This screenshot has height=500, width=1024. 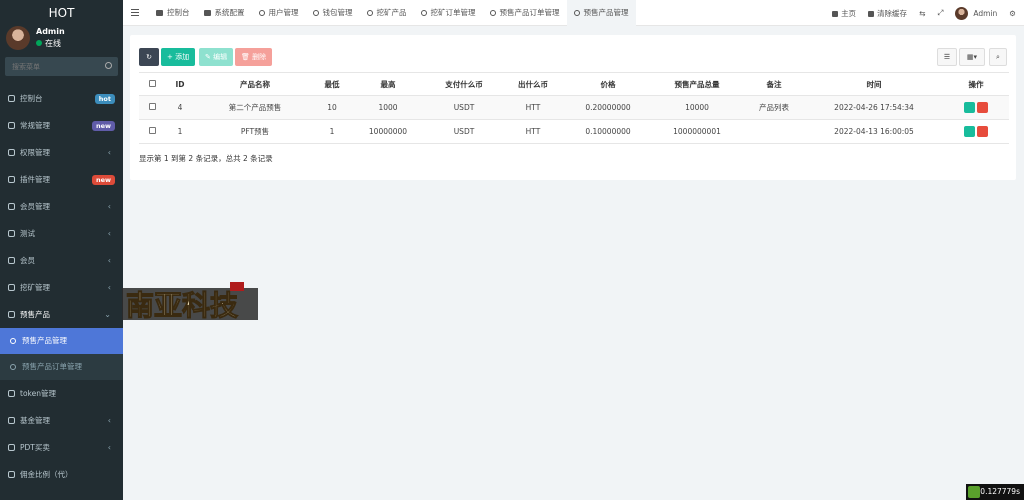 What do you see at coordinates (255, 84) in the screenshot?
I see `column-header: 产品名称` at bounding box center [255, 84].